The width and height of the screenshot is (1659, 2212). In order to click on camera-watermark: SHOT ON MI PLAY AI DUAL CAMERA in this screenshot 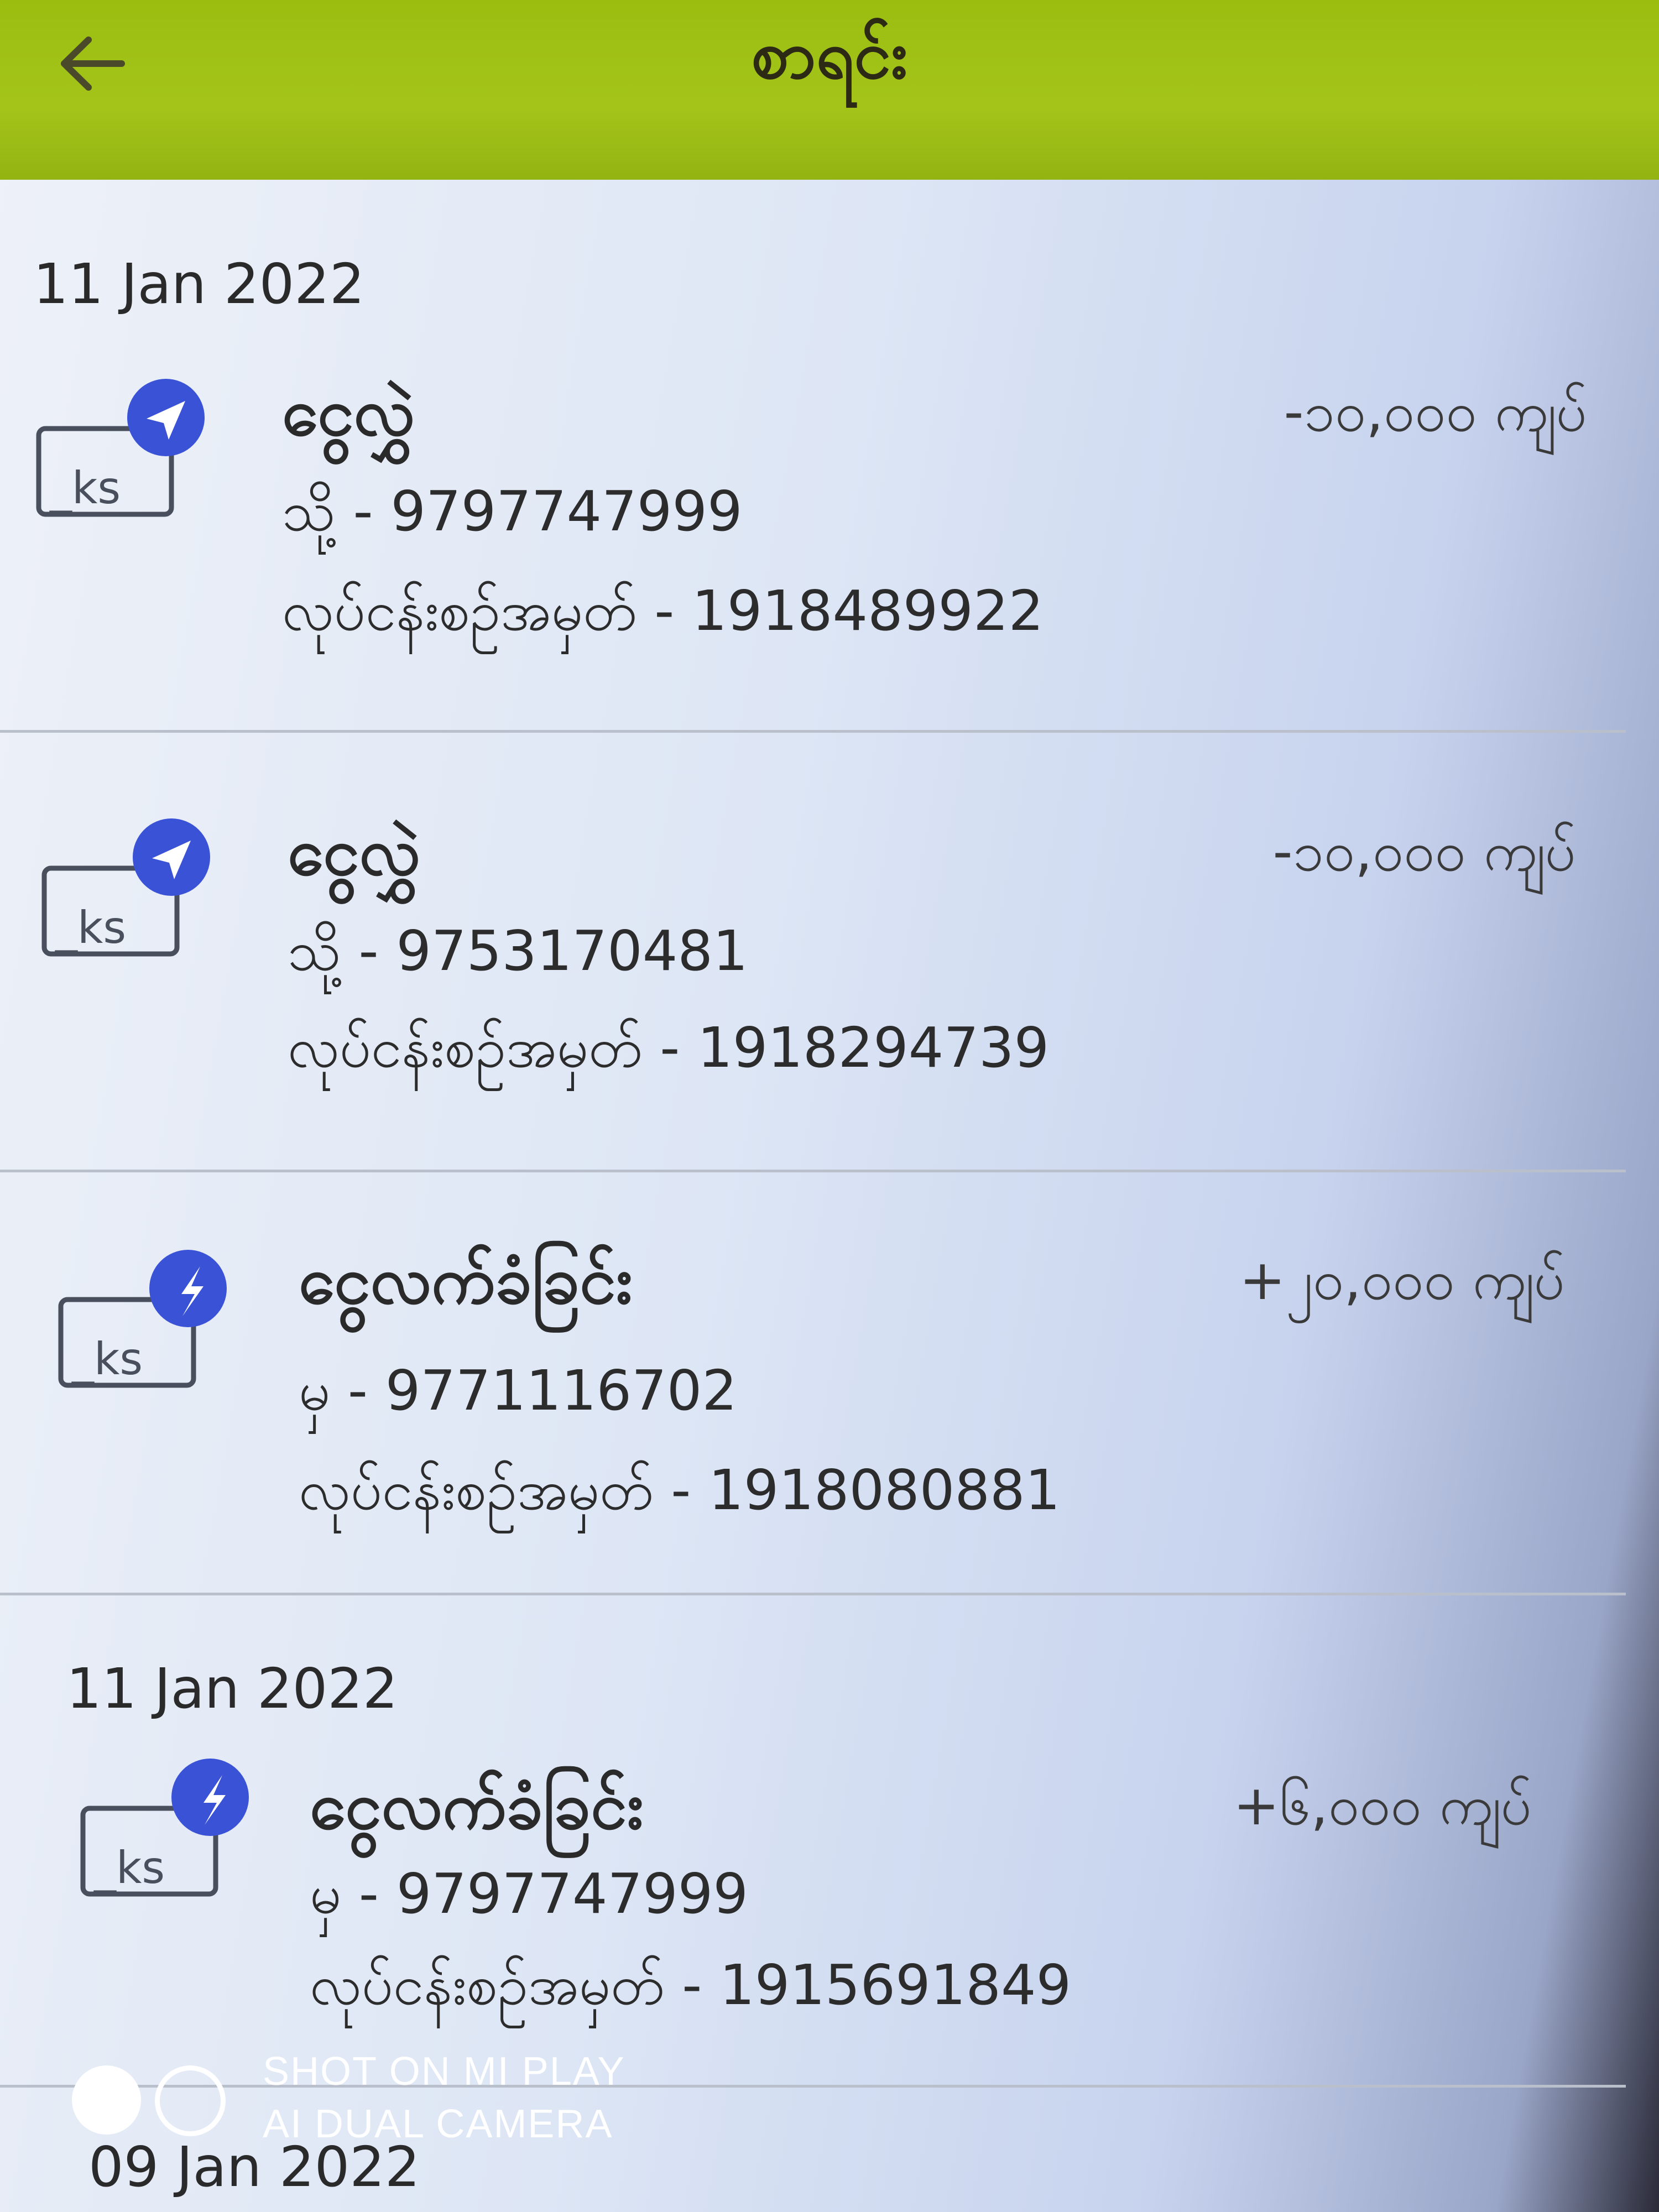, I will do `click(398, 2110)`.